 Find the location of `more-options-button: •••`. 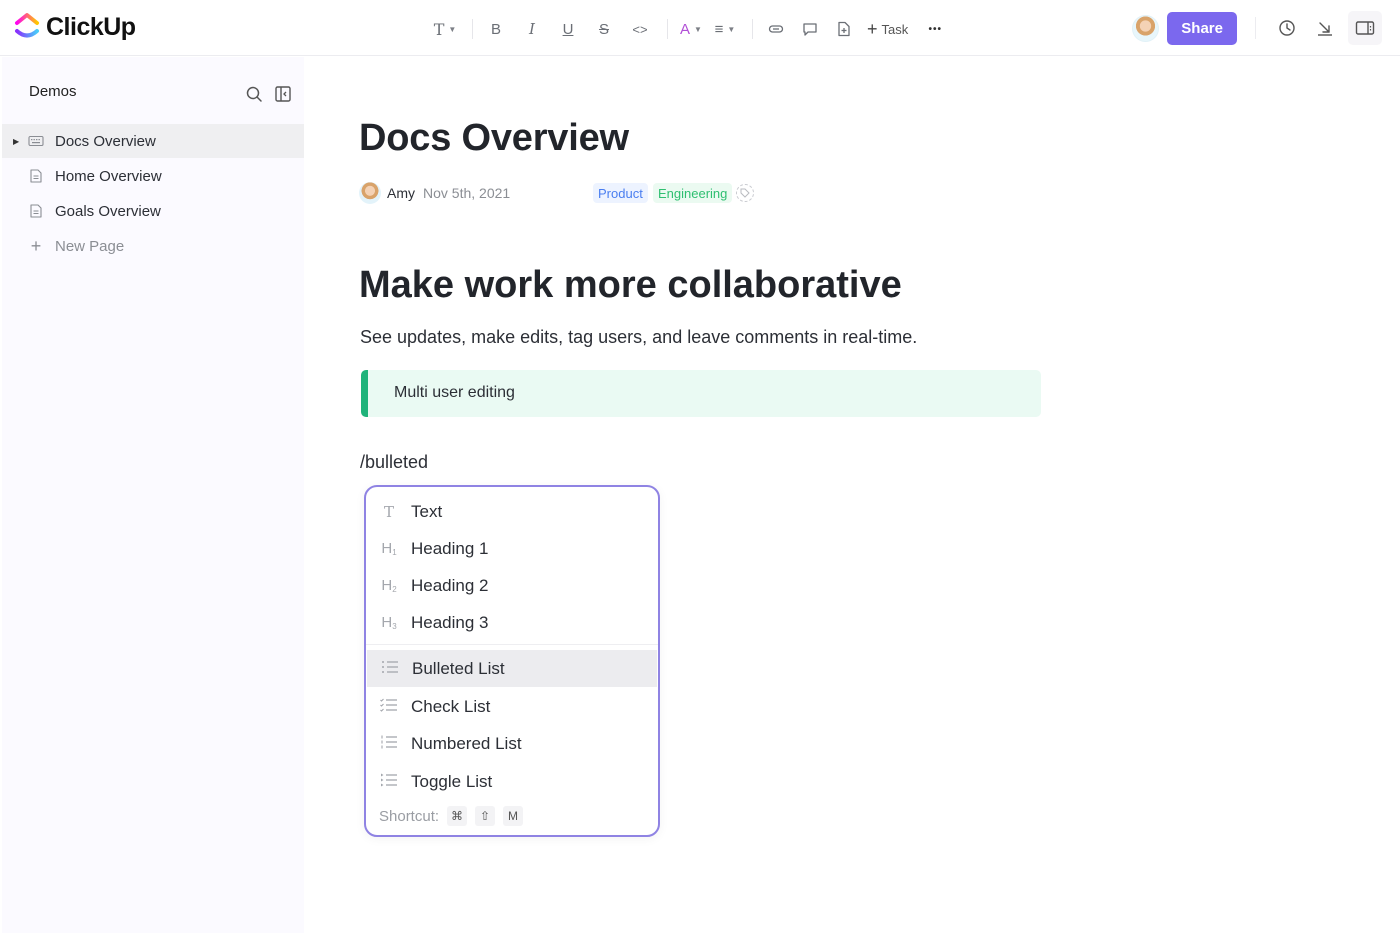

more-options-button: ••• is located at coordinates (935, 29).